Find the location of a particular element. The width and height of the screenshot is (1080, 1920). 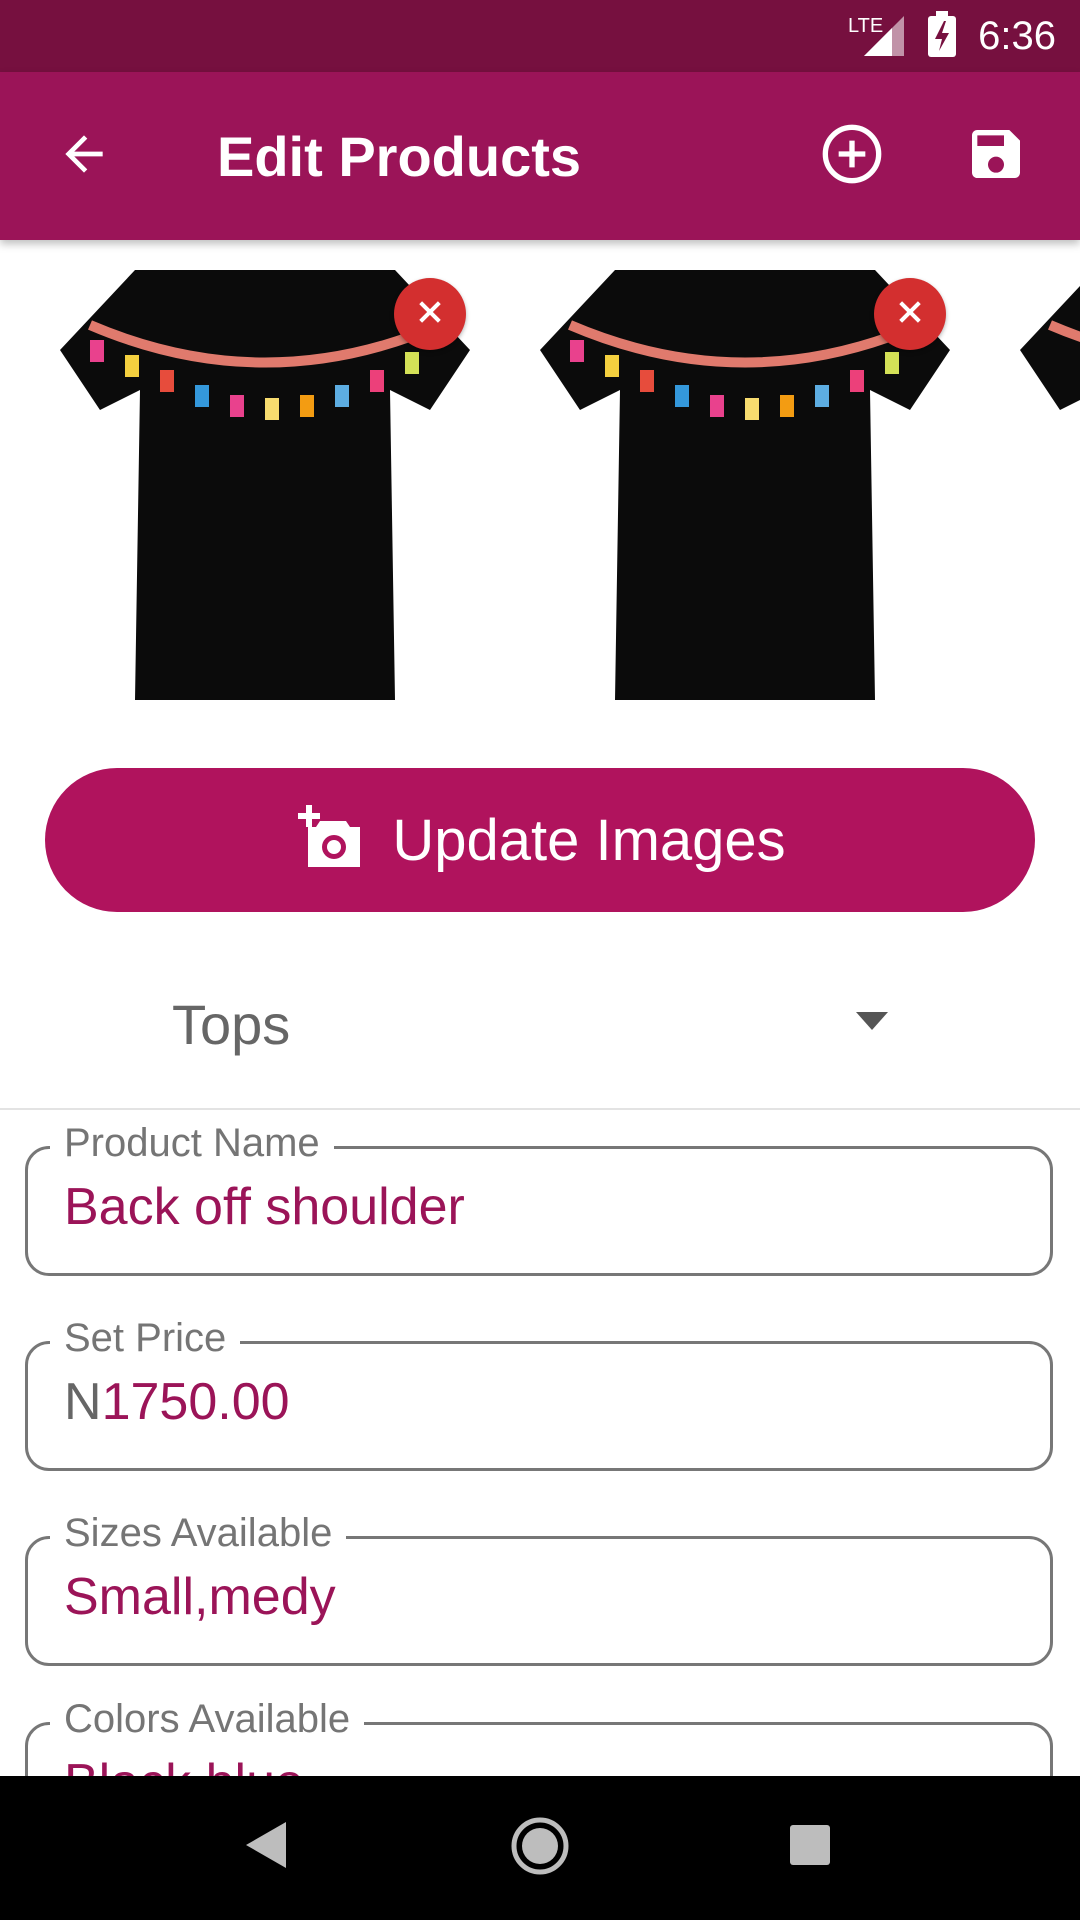

save-button is located at coordinates (996, 156).